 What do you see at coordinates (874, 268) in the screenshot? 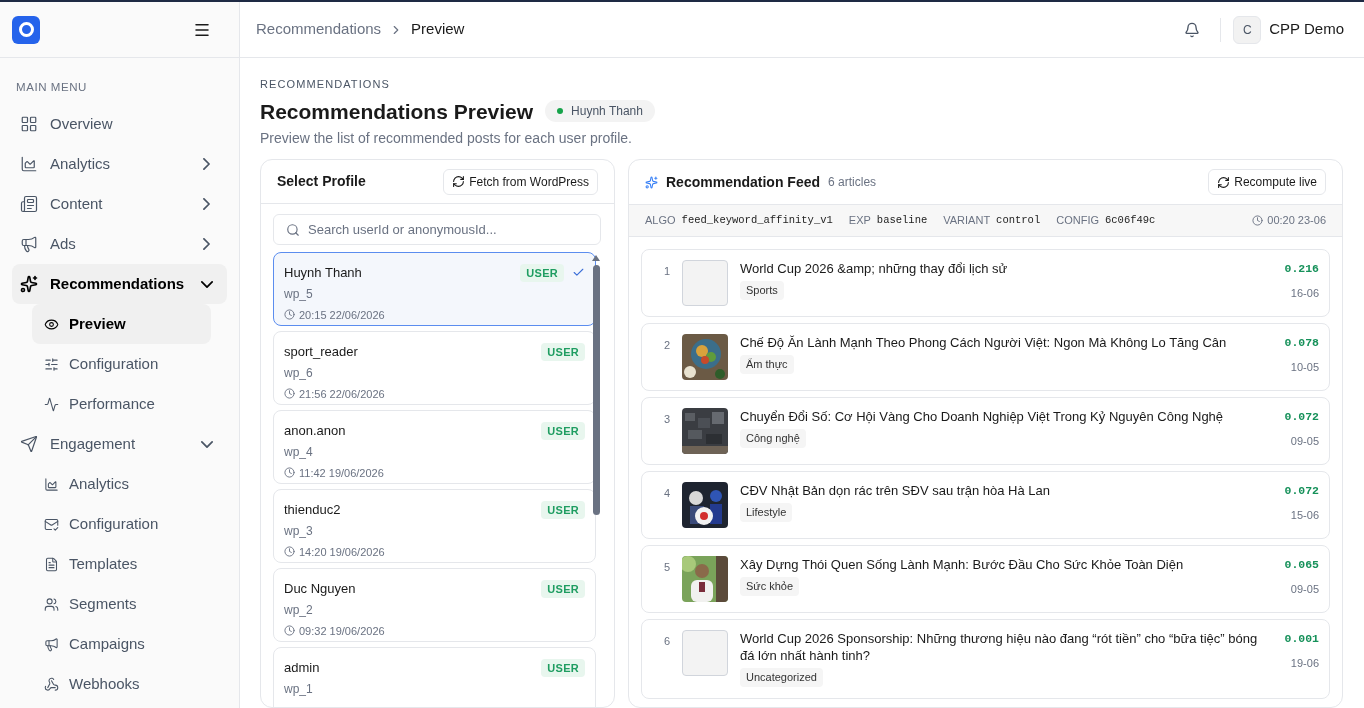
I see `article-title: World Cup 2026 &amp; những thay đổi lịch sử` at bounding box center [874, 268].